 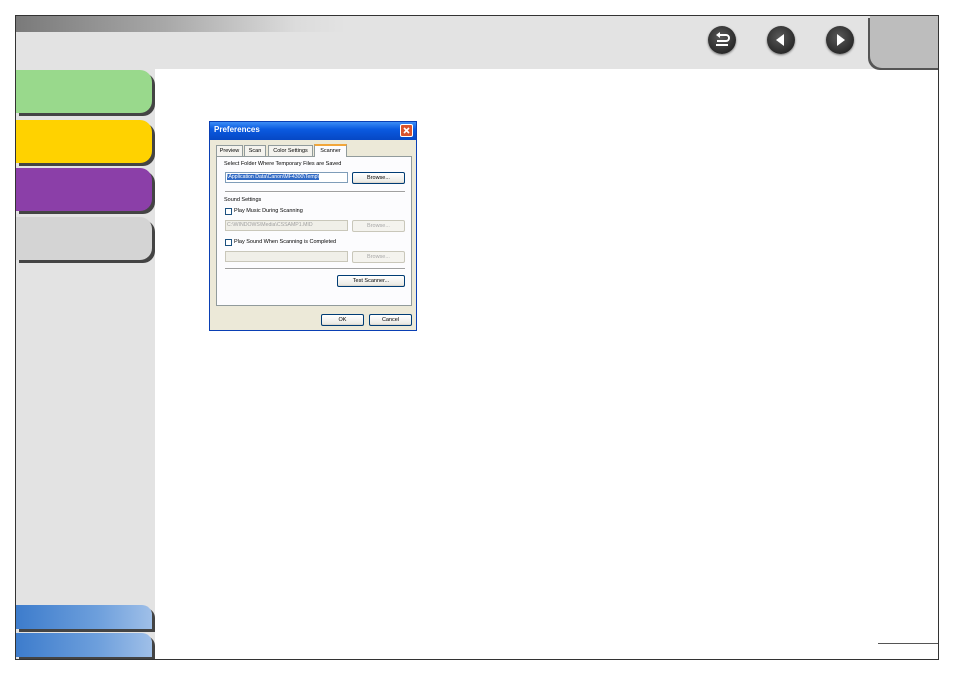 What do you see at coordinates (84, 189) in the screenshot?
I see `sidebar-tab-purple` at bounding box center [84, 189].